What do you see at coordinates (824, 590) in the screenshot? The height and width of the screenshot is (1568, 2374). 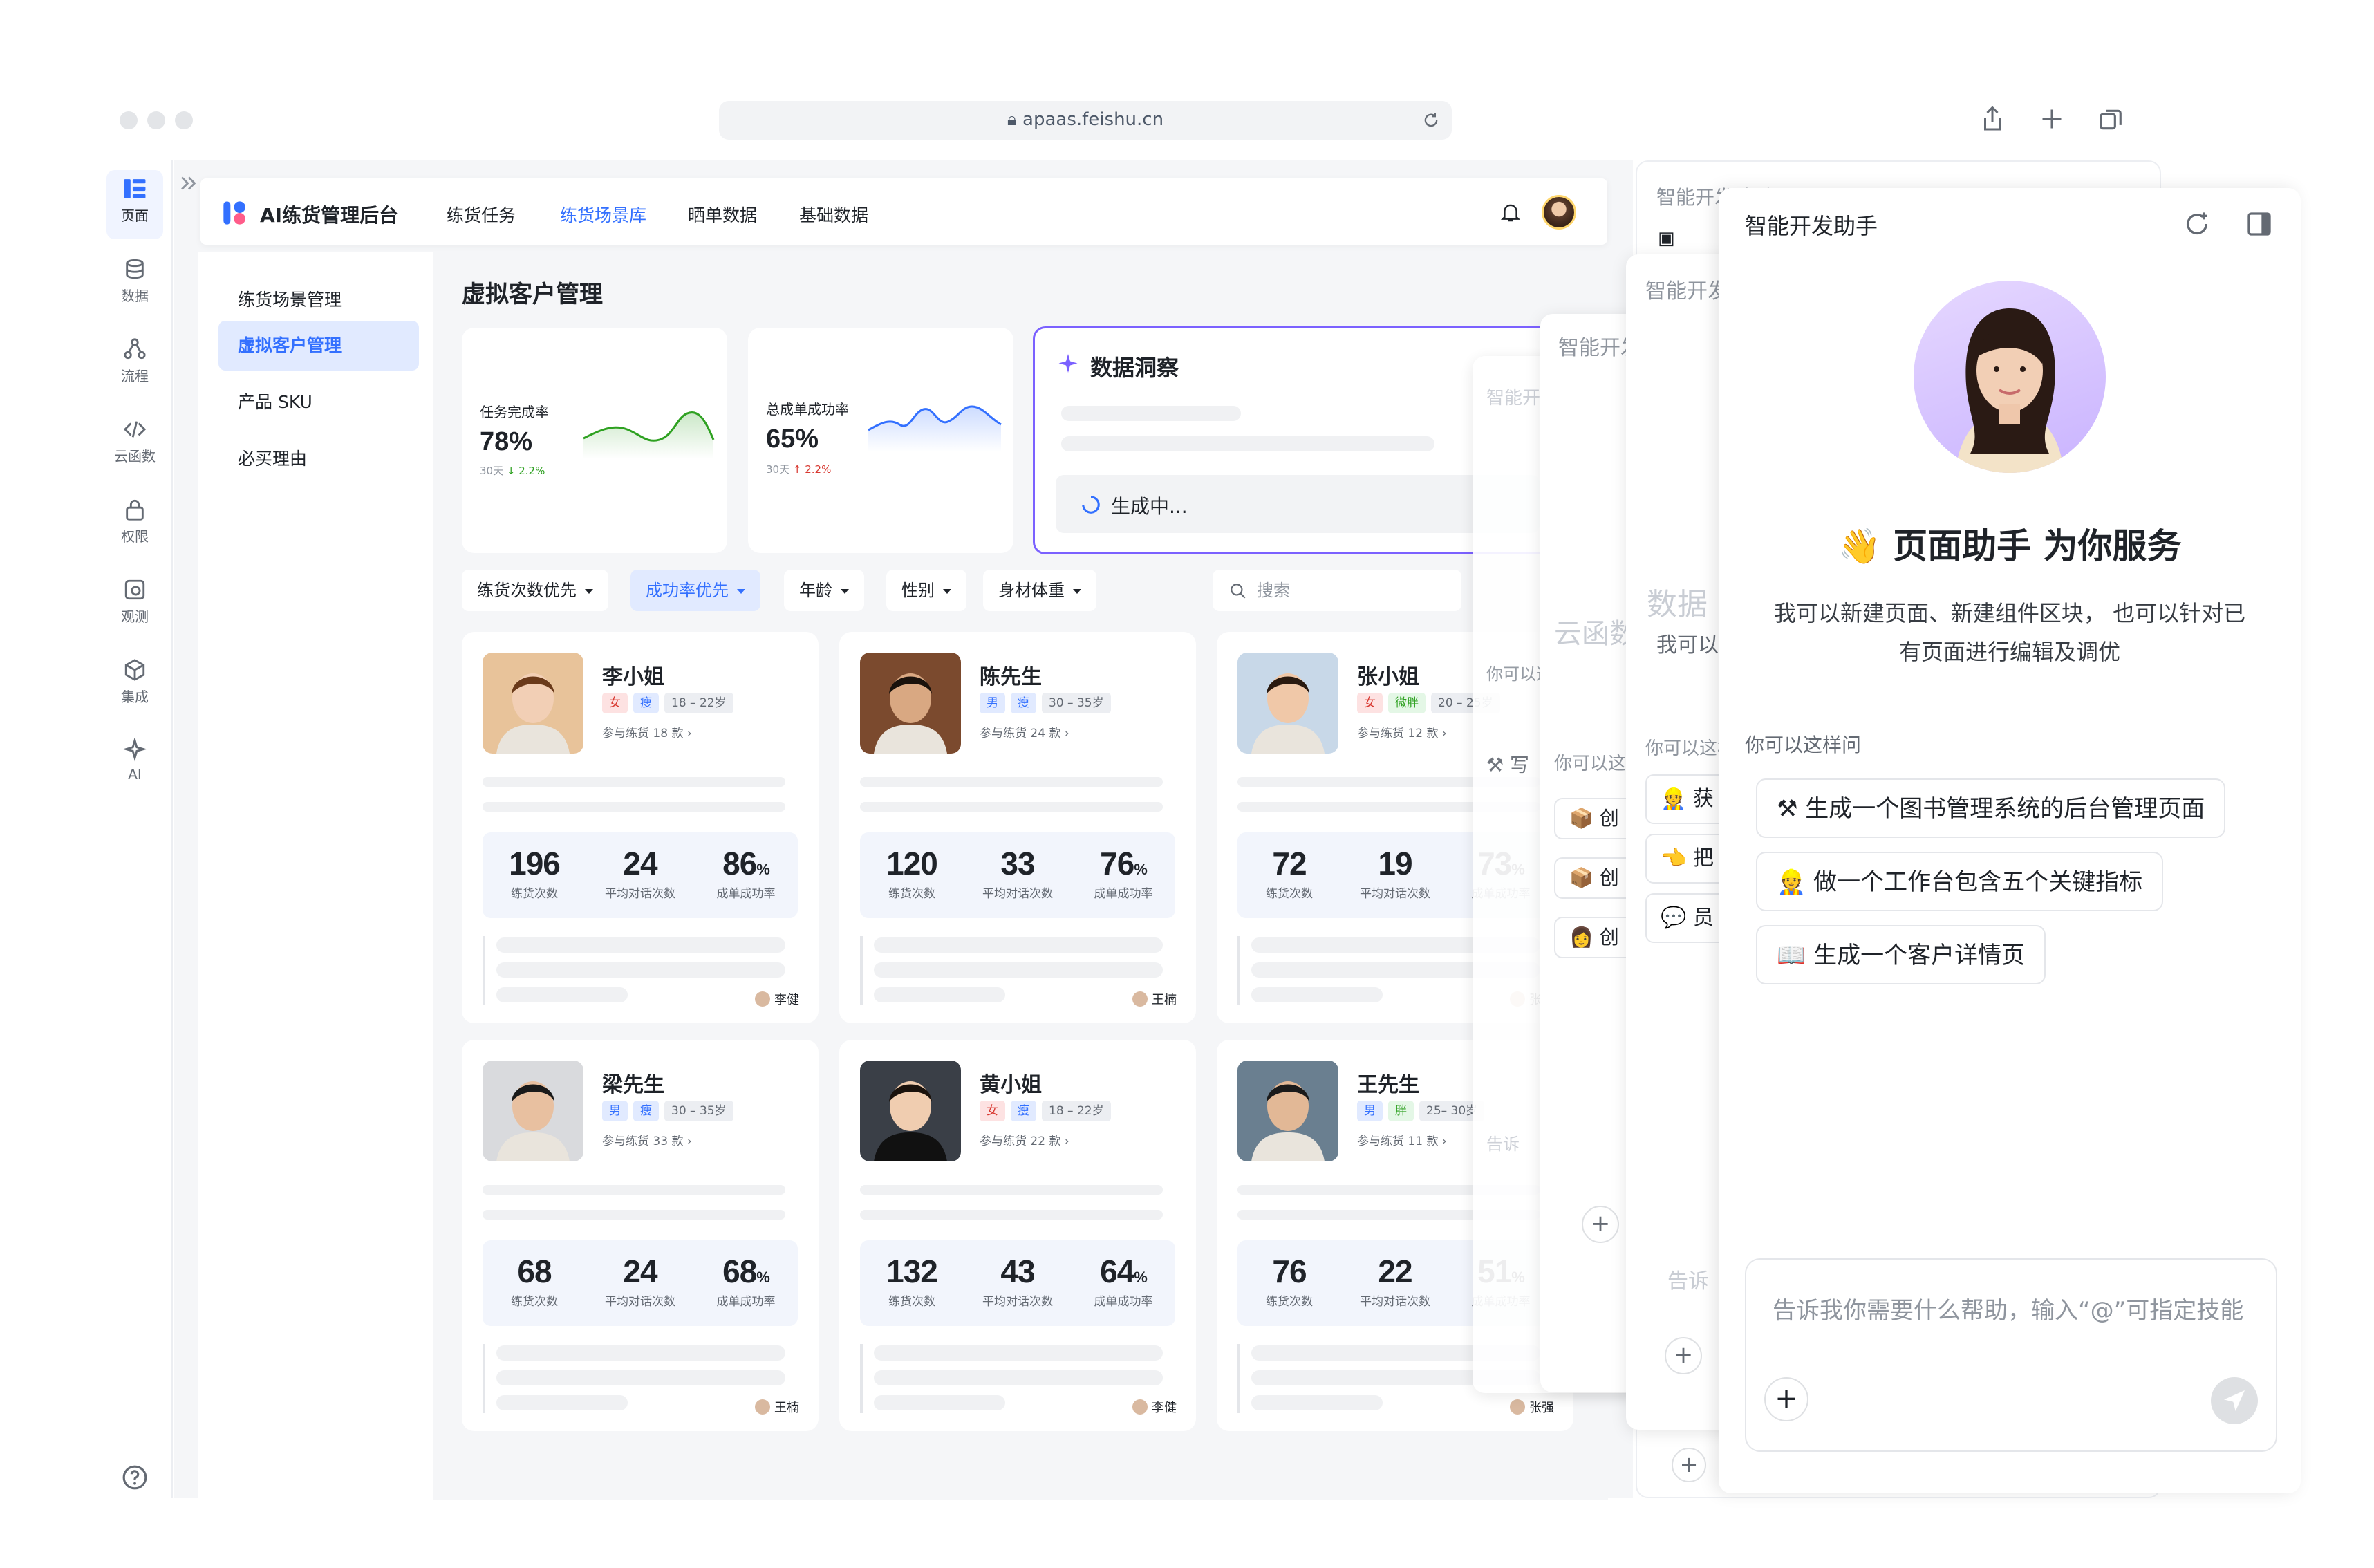 I see `filter-age: 年龄` at bounding box center [824, 590].